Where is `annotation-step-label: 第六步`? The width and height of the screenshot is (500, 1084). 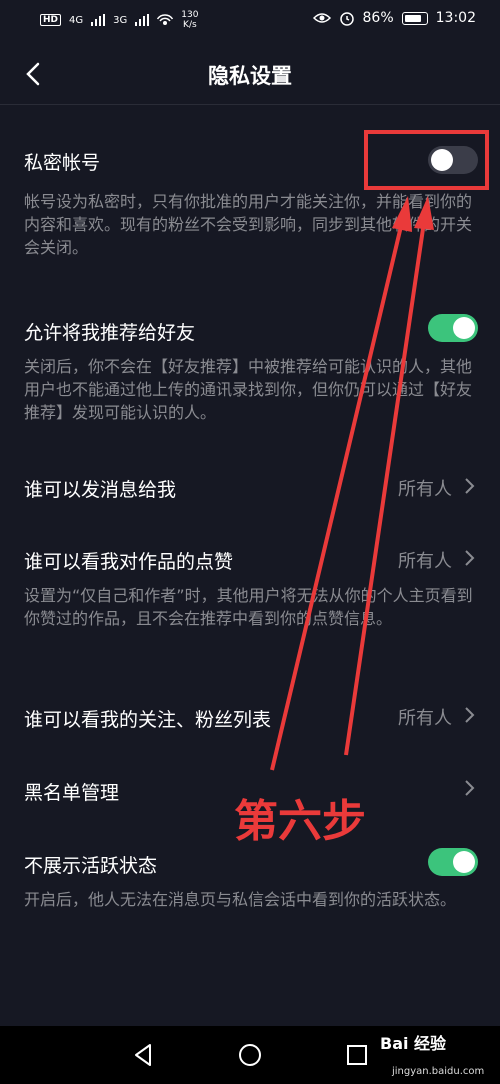 annotation-step-label: 第六步 is located at coordinates (300, 821).